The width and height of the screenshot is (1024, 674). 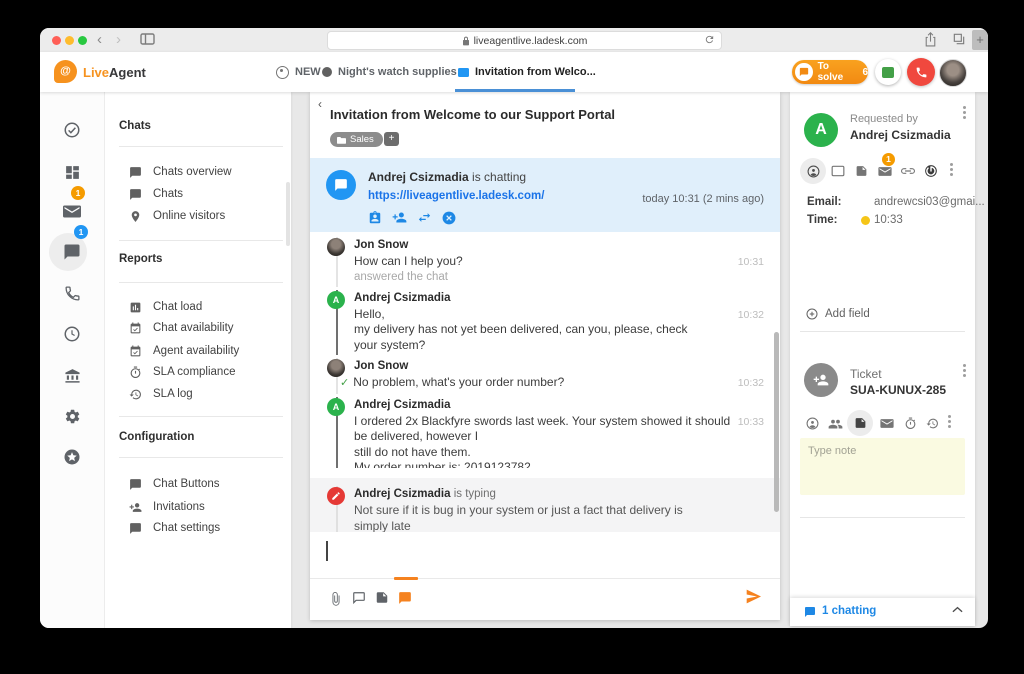 What do you see at coordinates (72, 172) in the screenshot?
I see `rail-item-dashboard` at bounding box center [72, 172].